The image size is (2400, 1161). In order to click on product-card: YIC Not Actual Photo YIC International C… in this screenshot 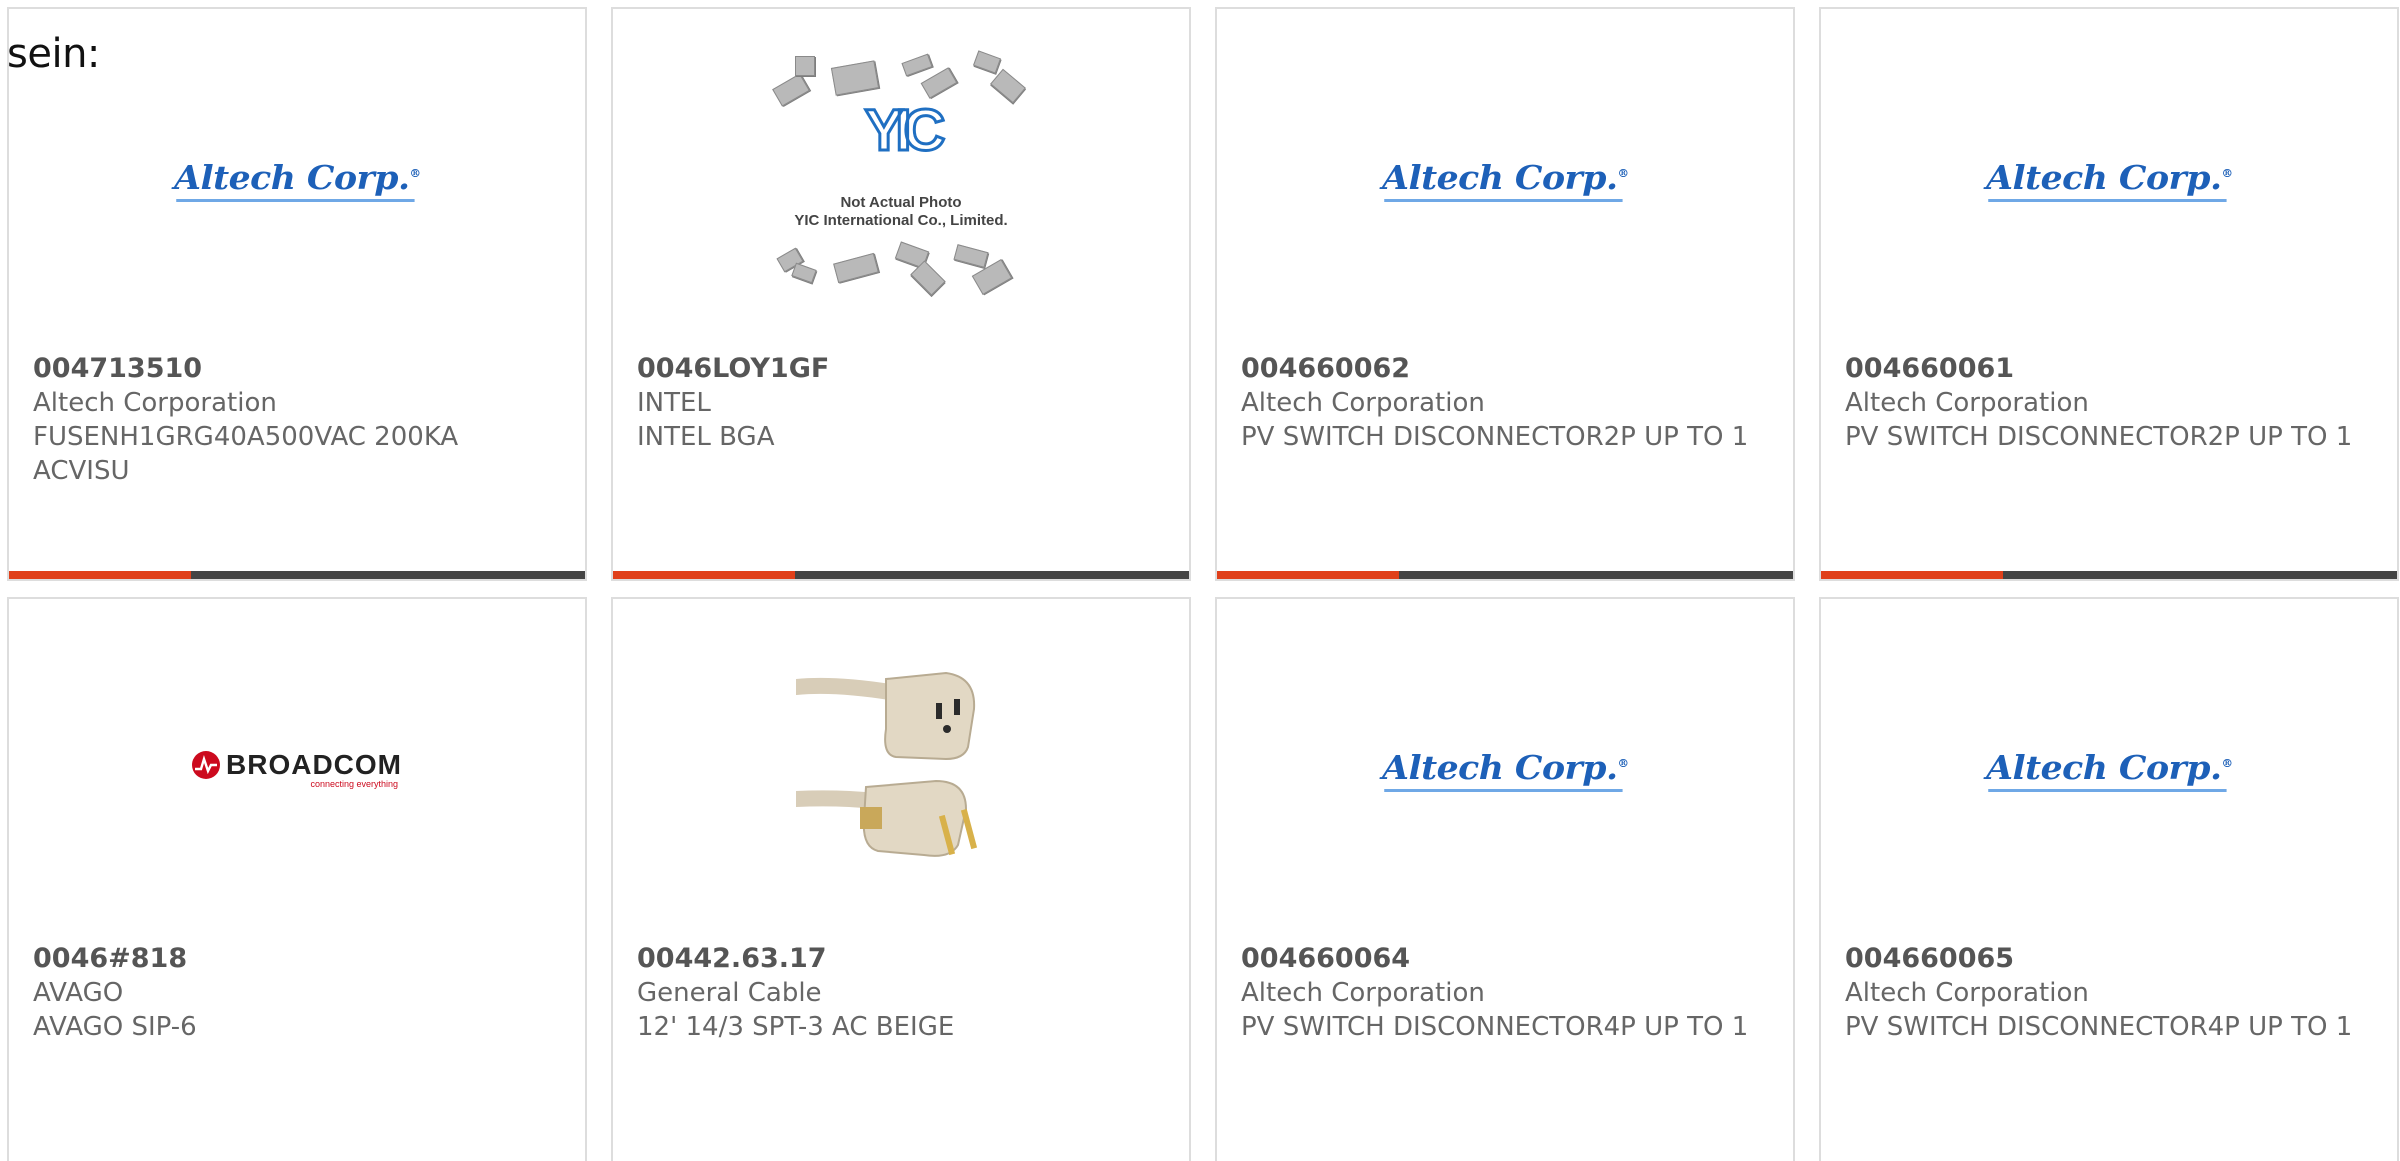, I will do `click(901, 294)`.